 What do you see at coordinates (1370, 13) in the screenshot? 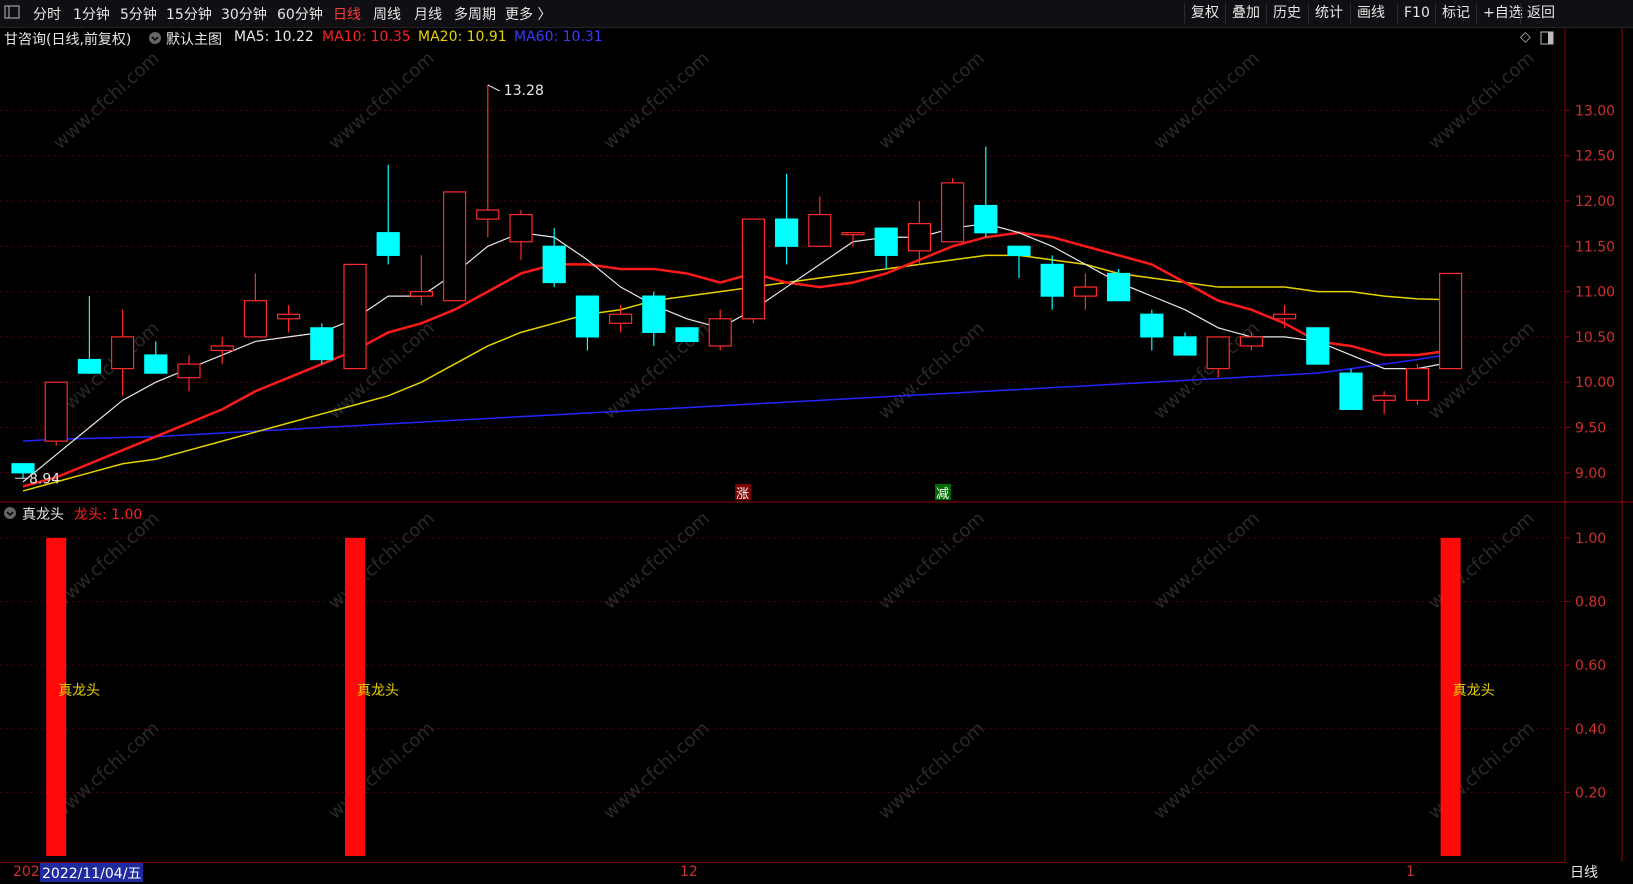
I see `toolbar-button-4: 画线` at bounding box center [1370, 13].